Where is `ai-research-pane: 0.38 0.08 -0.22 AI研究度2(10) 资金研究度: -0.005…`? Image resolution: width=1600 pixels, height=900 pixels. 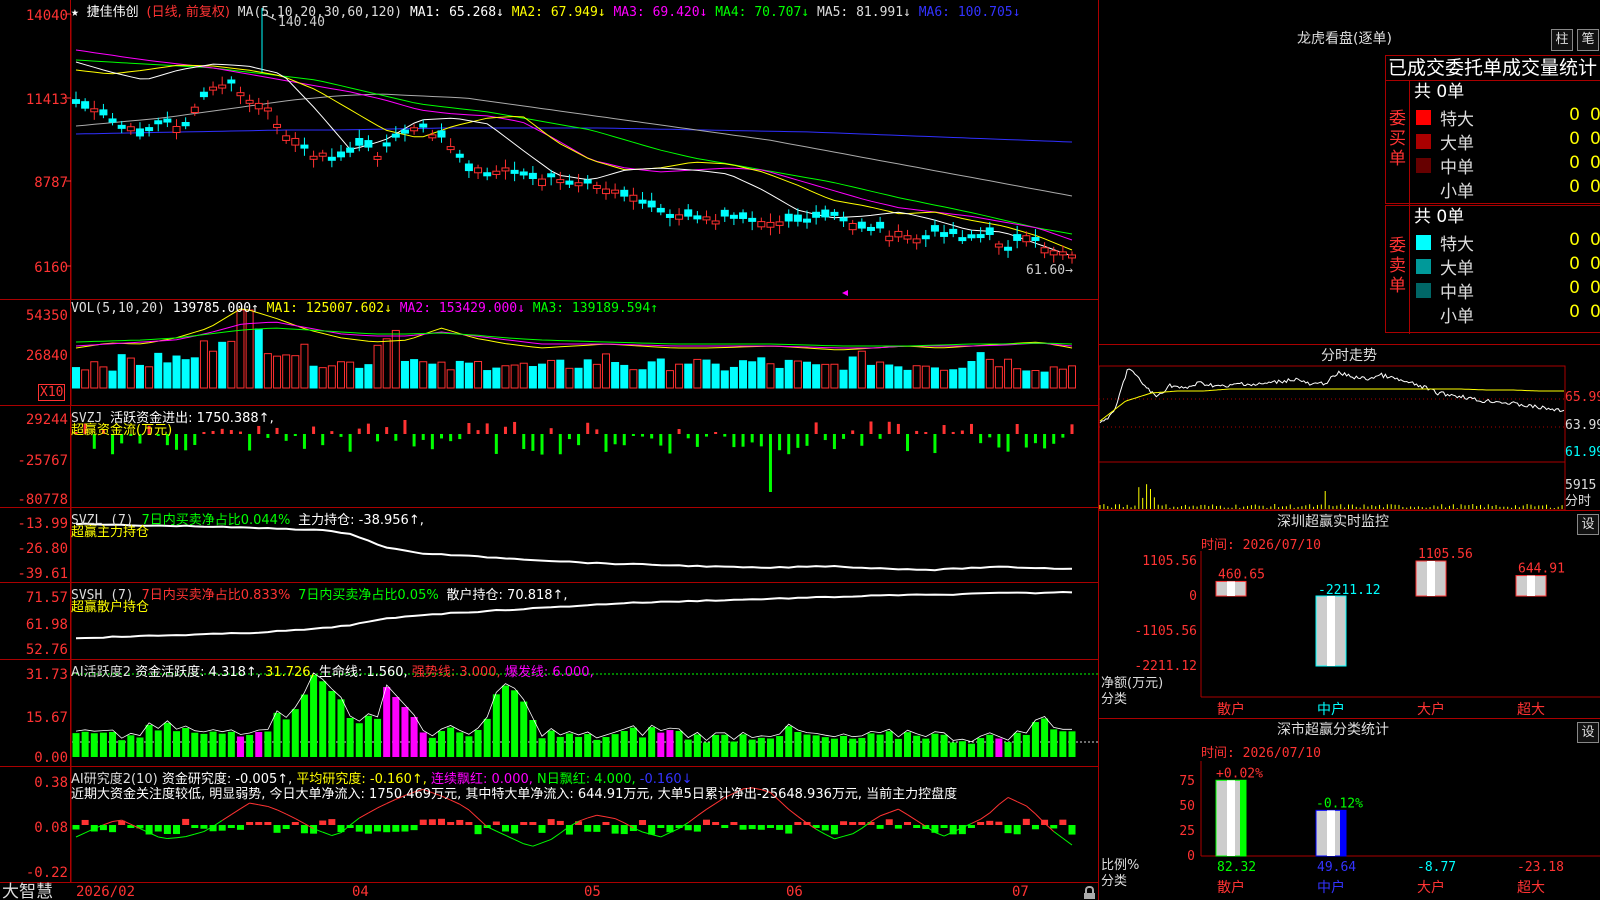 ai-research-pane: 0.38 0.08 -0.22 AI研究度2(10) 资金研究度: -0.005… is located at coordinates (549, 825).